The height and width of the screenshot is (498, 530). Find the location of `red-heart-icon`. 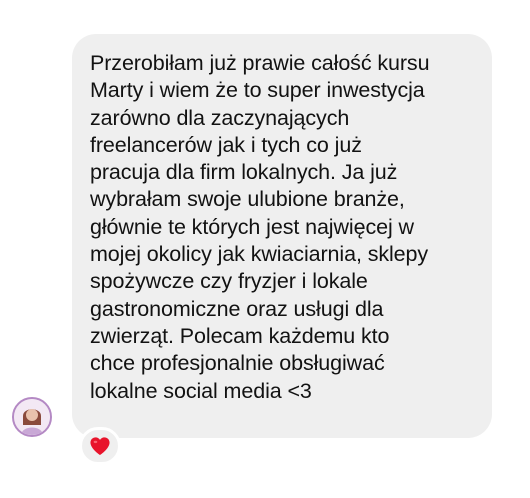

red-heart-icon is located at coordinates (100, 446).